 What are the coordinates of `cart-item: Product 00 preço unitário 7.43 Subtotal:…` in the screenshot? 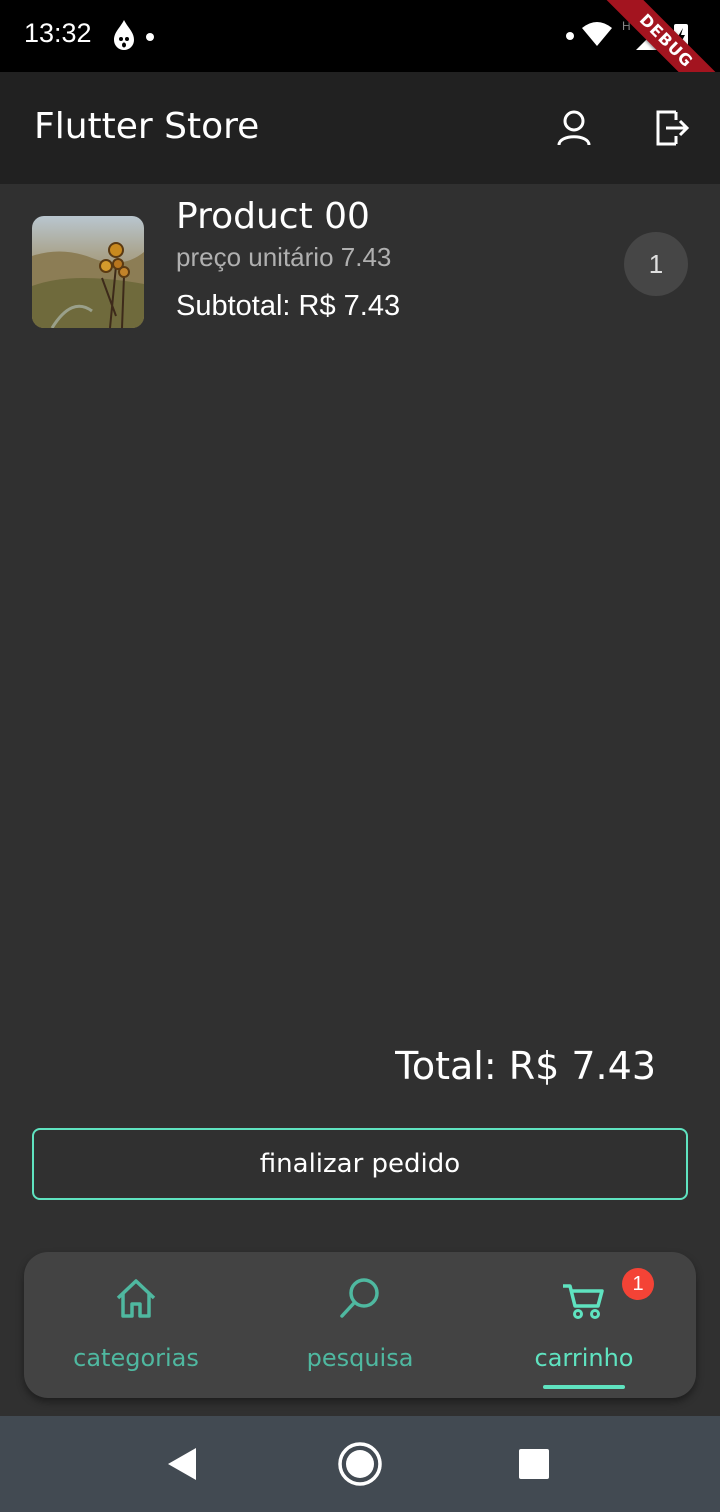 It's located at (360, 264).